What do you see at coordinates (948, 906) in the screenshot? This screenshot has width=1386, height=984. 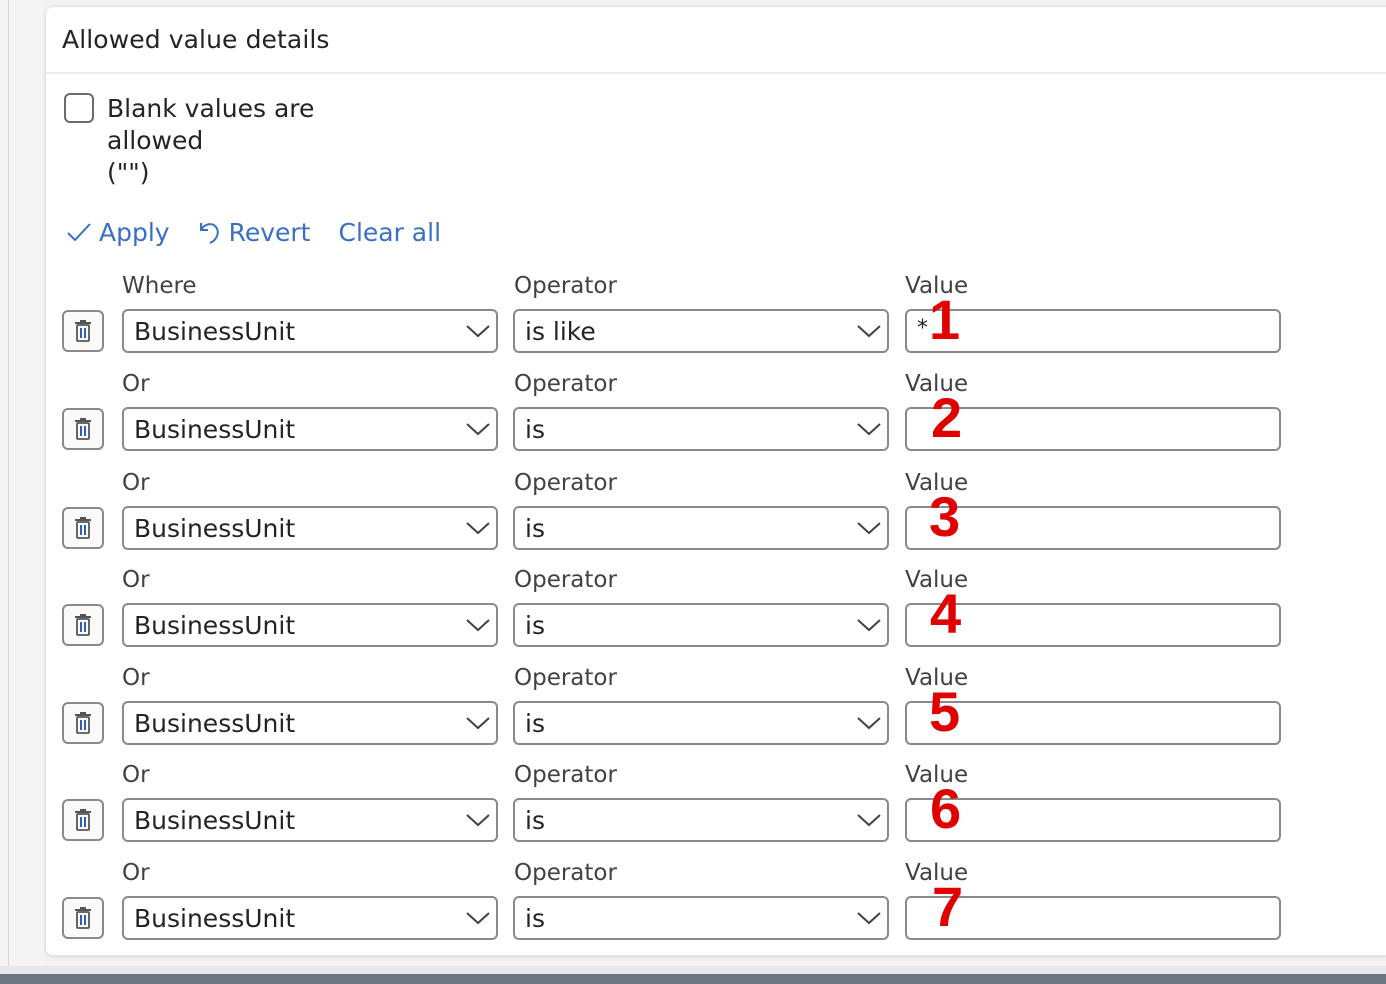 I see `callout-number: 7` at bounding box center [948, 906].